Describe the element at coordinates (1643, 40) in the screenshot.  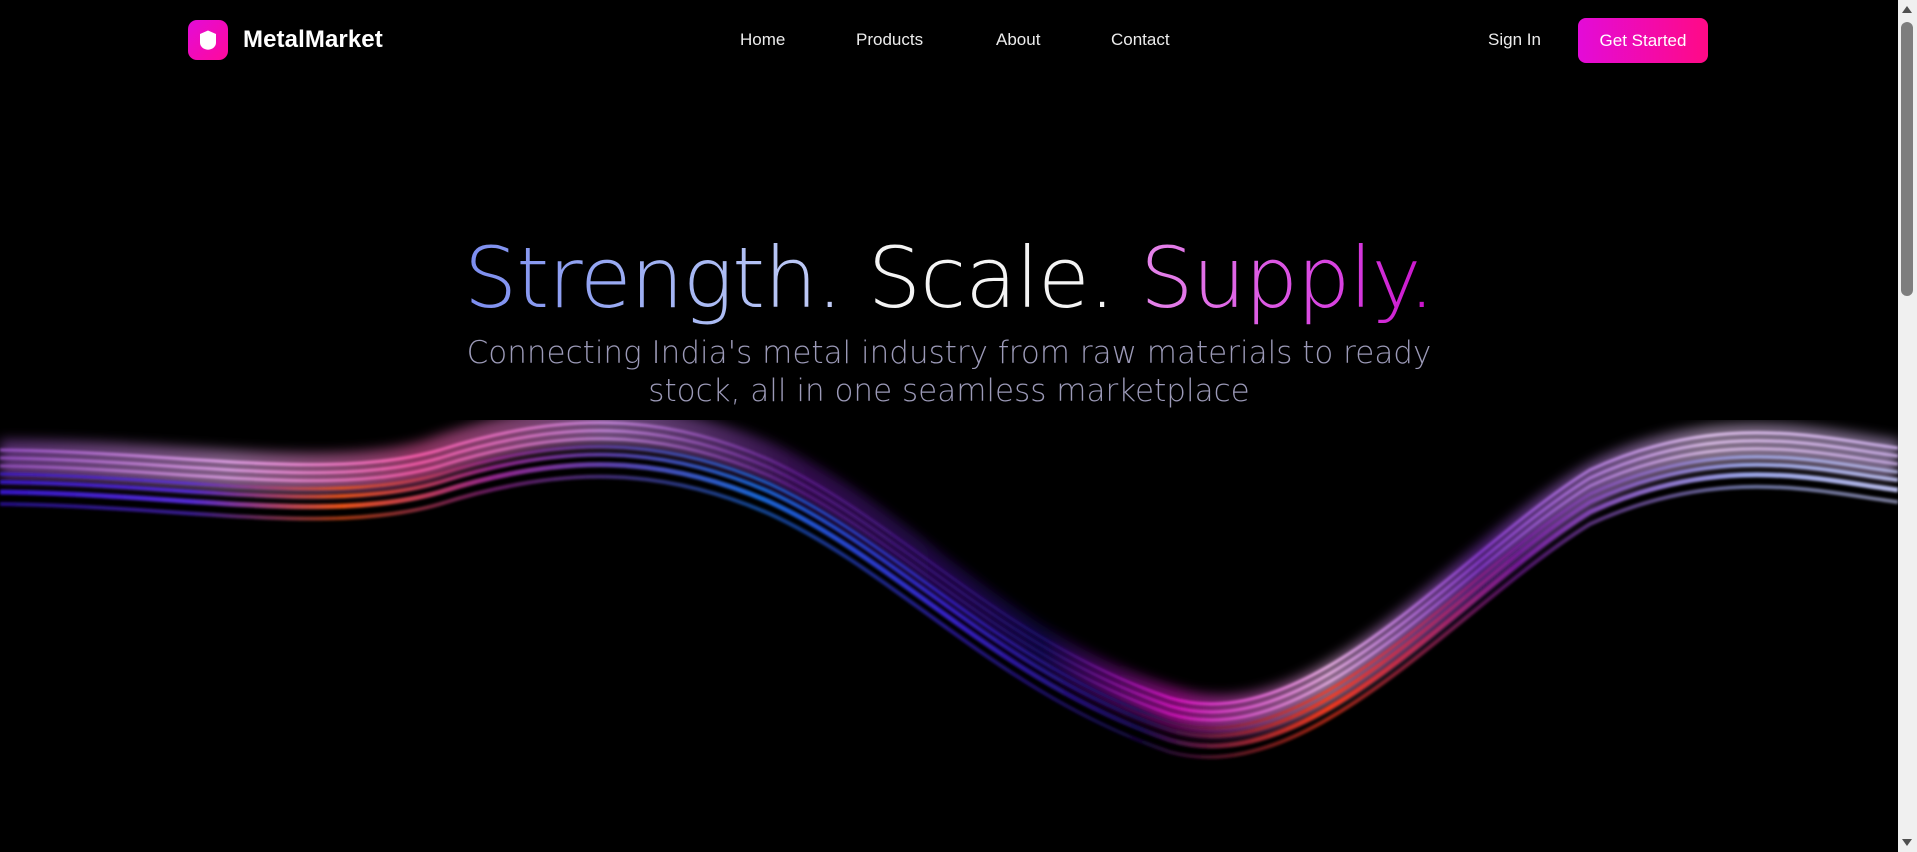
I see `get-started-button: Get Started` at that location.